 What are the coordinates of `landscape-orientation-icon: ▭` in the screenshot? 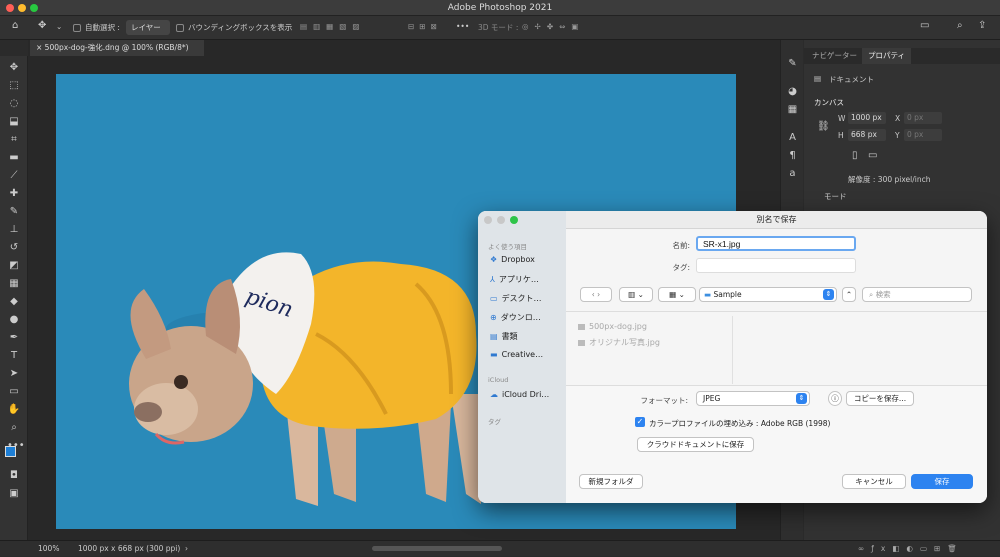 It's located at (872, 155).